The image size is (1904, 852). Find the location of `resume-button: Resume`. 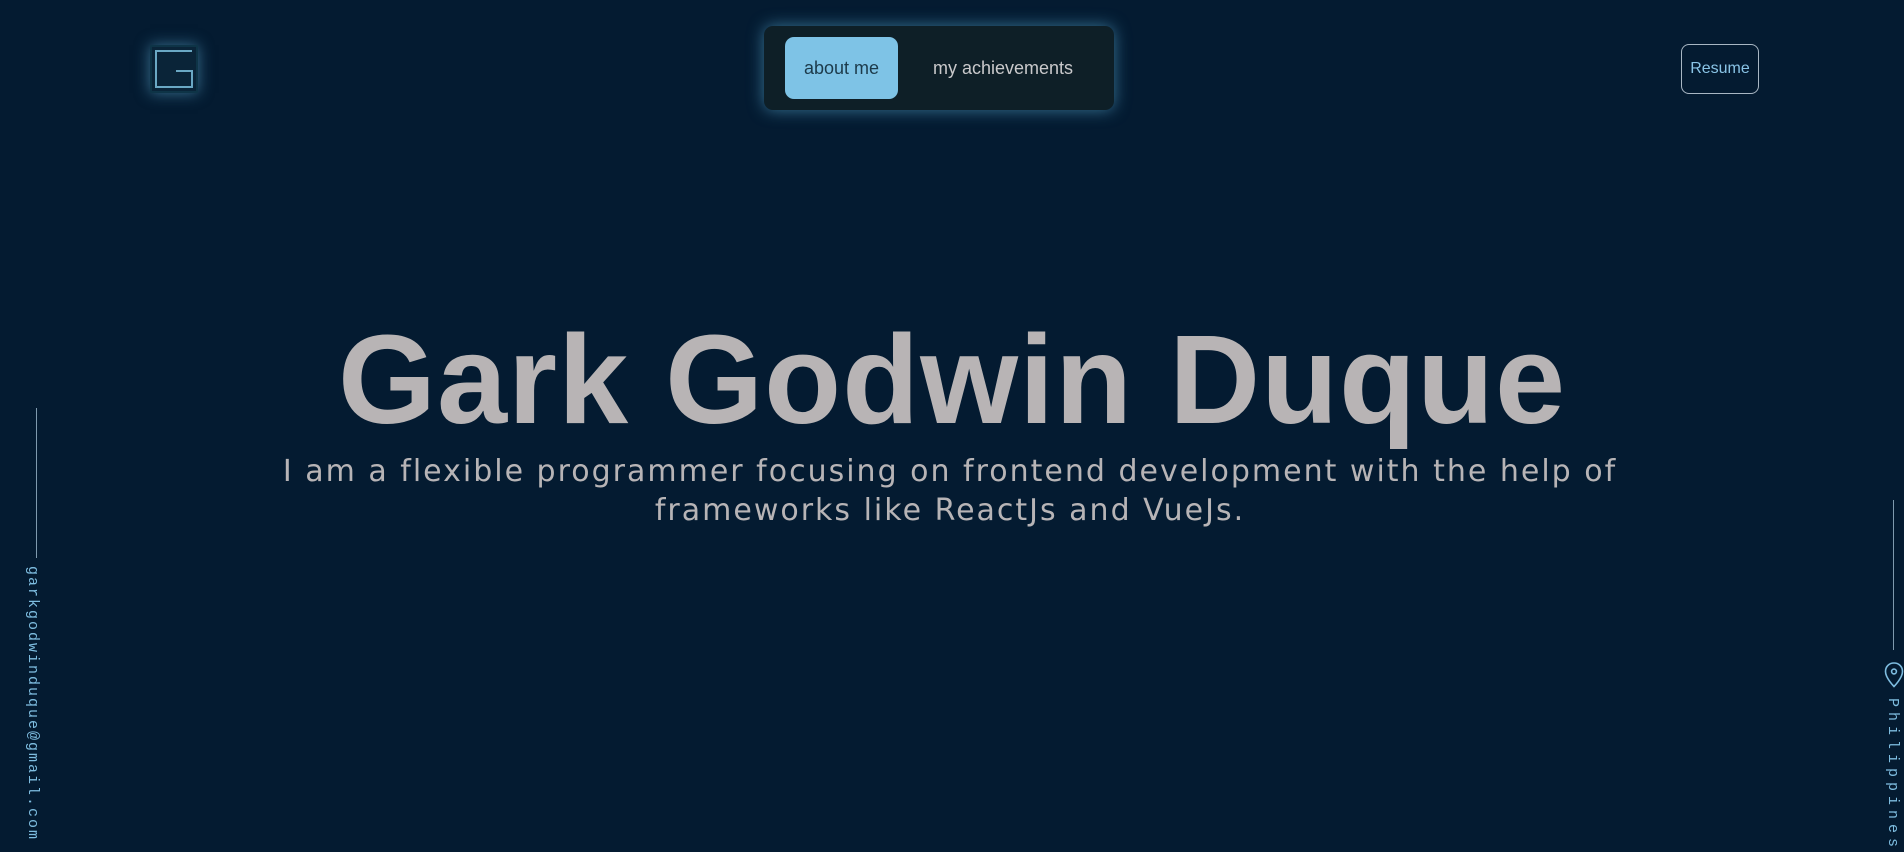

resume-button: Resume is located at coordinates (1720, 69).